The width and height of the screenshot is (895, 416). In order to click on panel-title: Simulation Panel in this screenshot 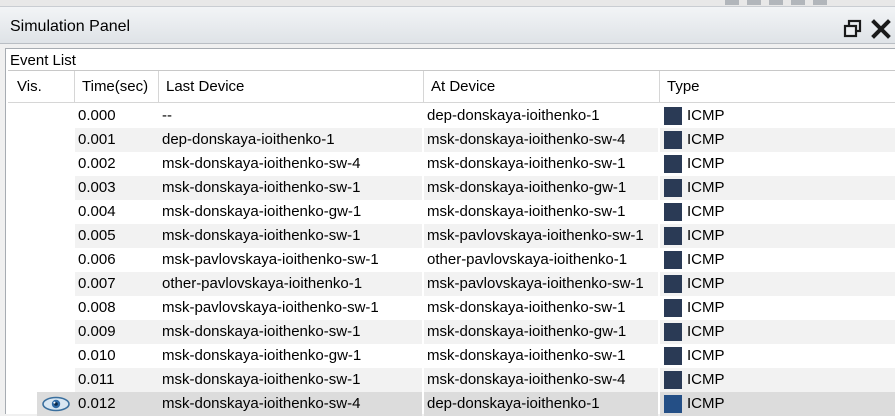, I will do `click(70, 26)`.